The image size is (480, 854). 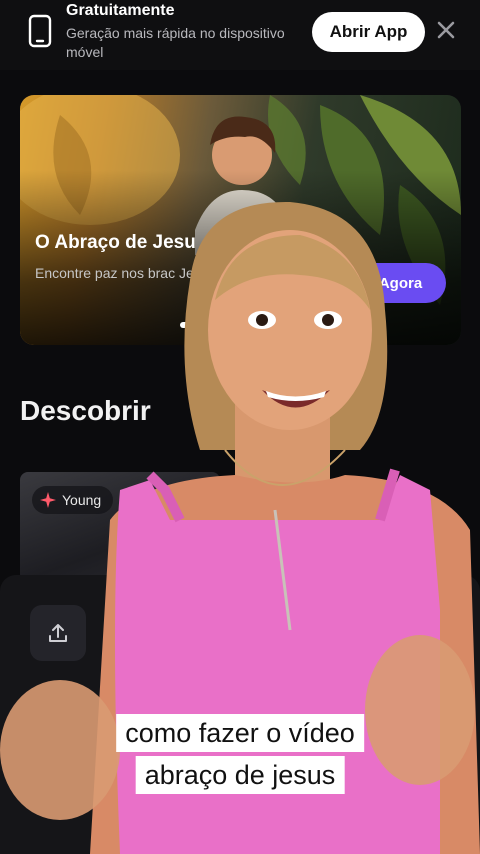 I want to click on banner-title: Gratuitamente, so click(x=120, y=10).